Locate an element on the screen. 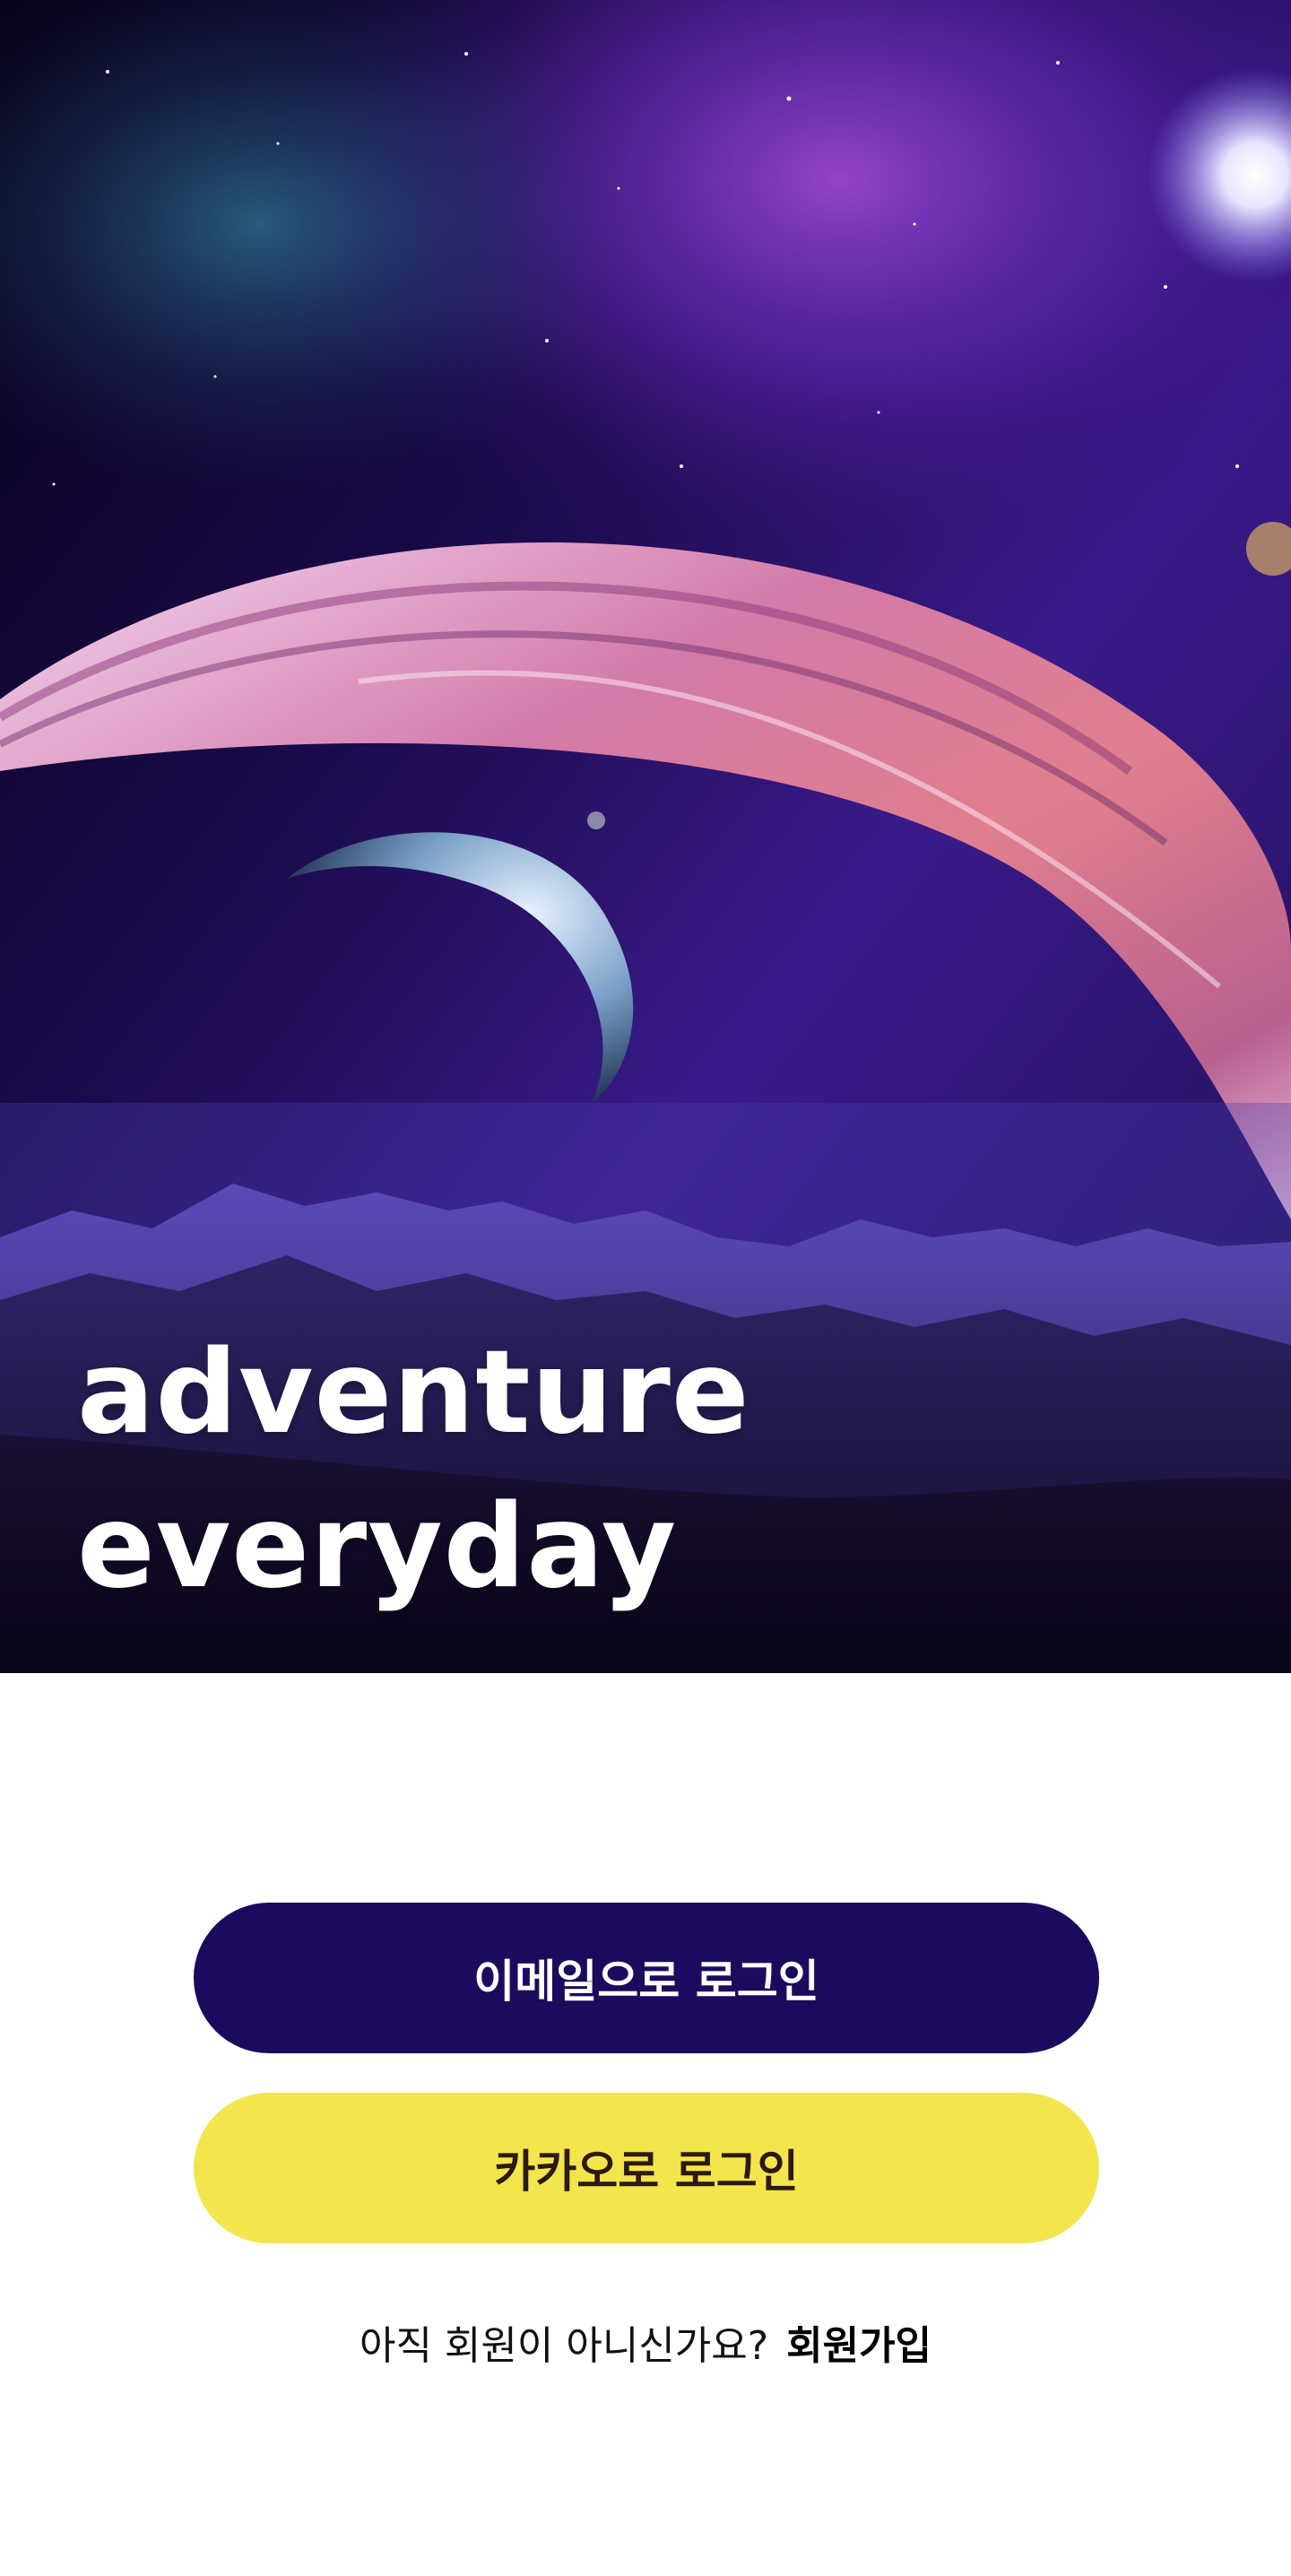 This screenshot has width=1291, height=2576. signup-prompt: 아직 회원이 아니신가요? is located at coordinates (564, 2346).